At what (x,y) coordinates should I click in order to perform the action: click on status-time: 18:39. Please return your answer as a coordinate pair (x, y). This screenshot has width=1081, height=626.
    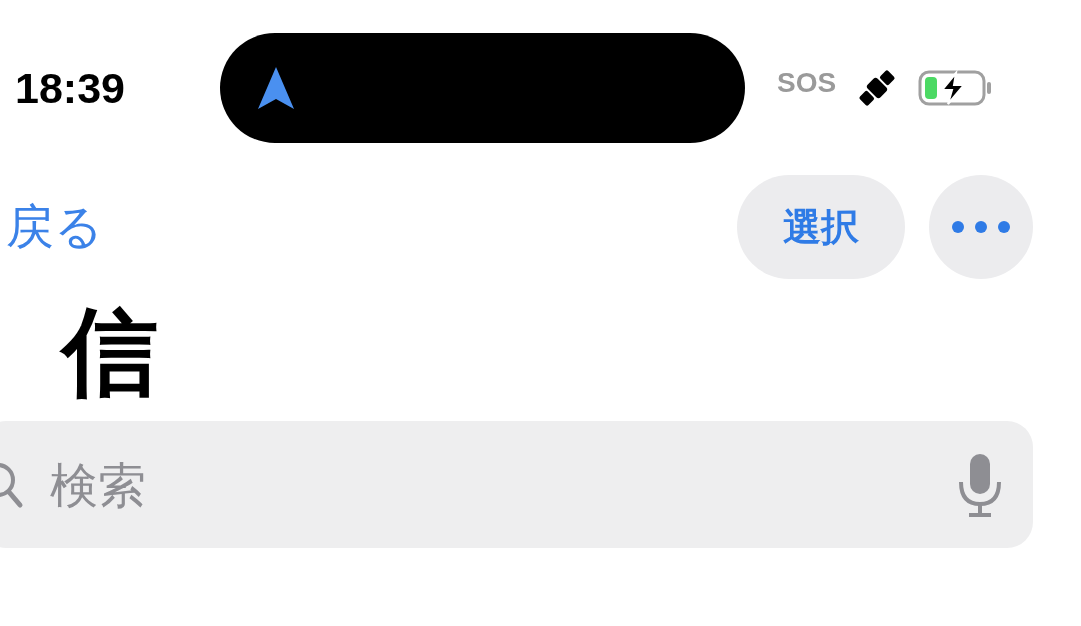
    Looking at the image, I should click on (70, 88).